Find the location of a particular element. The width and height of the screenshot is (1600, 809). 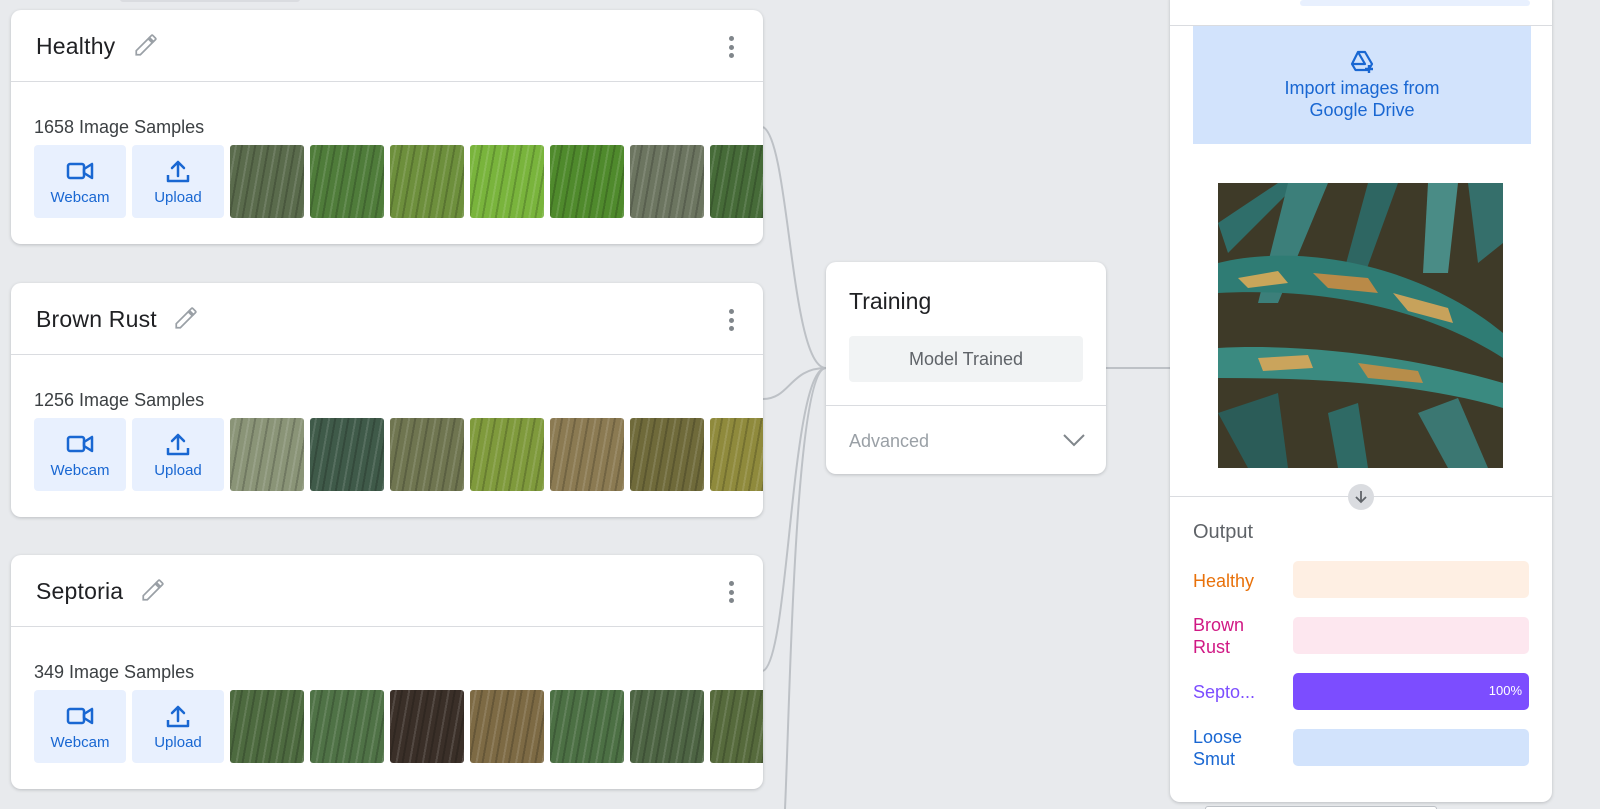

sample-count: 1256 Image Samples is located at coordinates (119, 400).